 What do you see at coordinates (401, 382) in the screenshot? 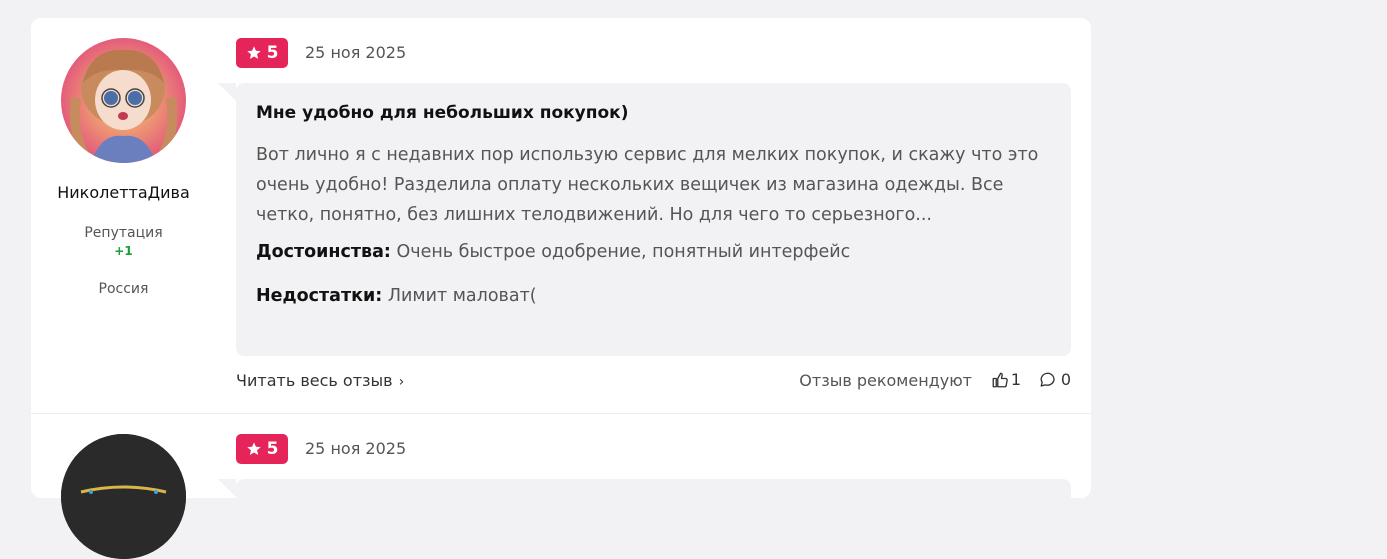
I see `chevron-right-icon: ›` at bounding box center [401, 382].